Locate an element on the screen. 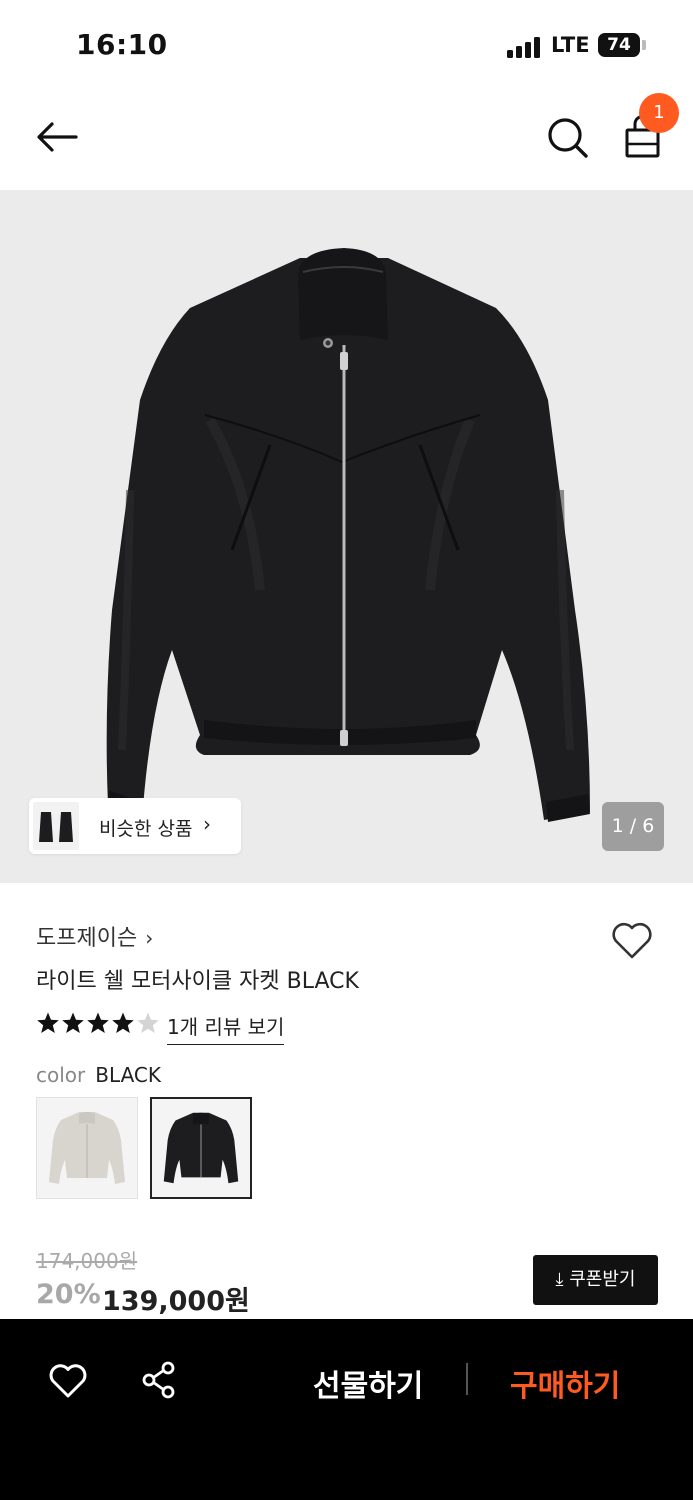  similar-products-button: 비슷한 상품 › is located at coordinates (135, 826).